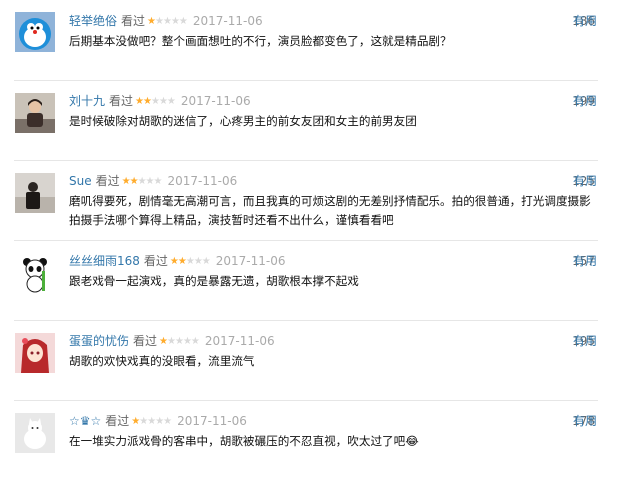 The height and width of the screenshot is (498, 640). I want to click on comment-meta: 丝丝细雨168 看过 ★★★★★ 2017-11-06, so click(177, 261).